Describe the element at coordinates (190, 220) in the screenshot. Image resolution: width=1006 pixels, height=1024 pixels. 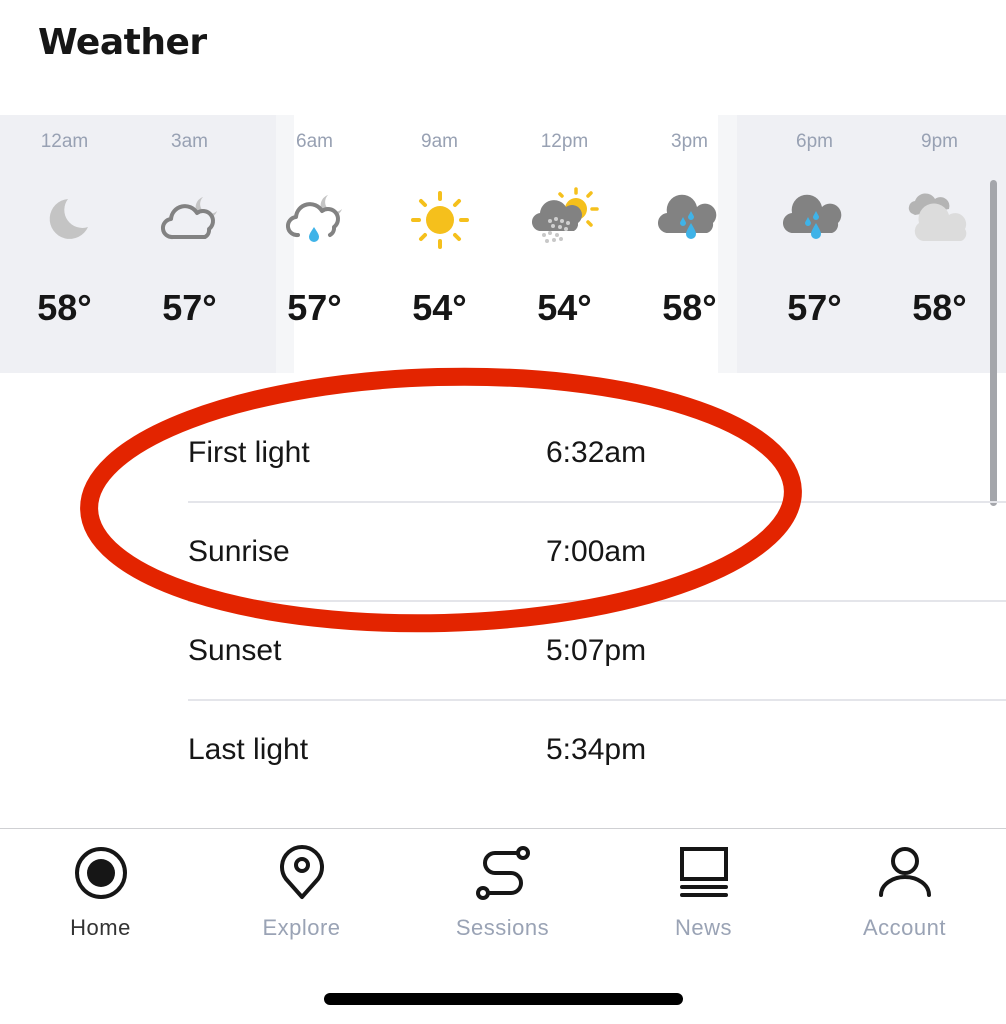
I see `cloud-moon-icon` at that location.